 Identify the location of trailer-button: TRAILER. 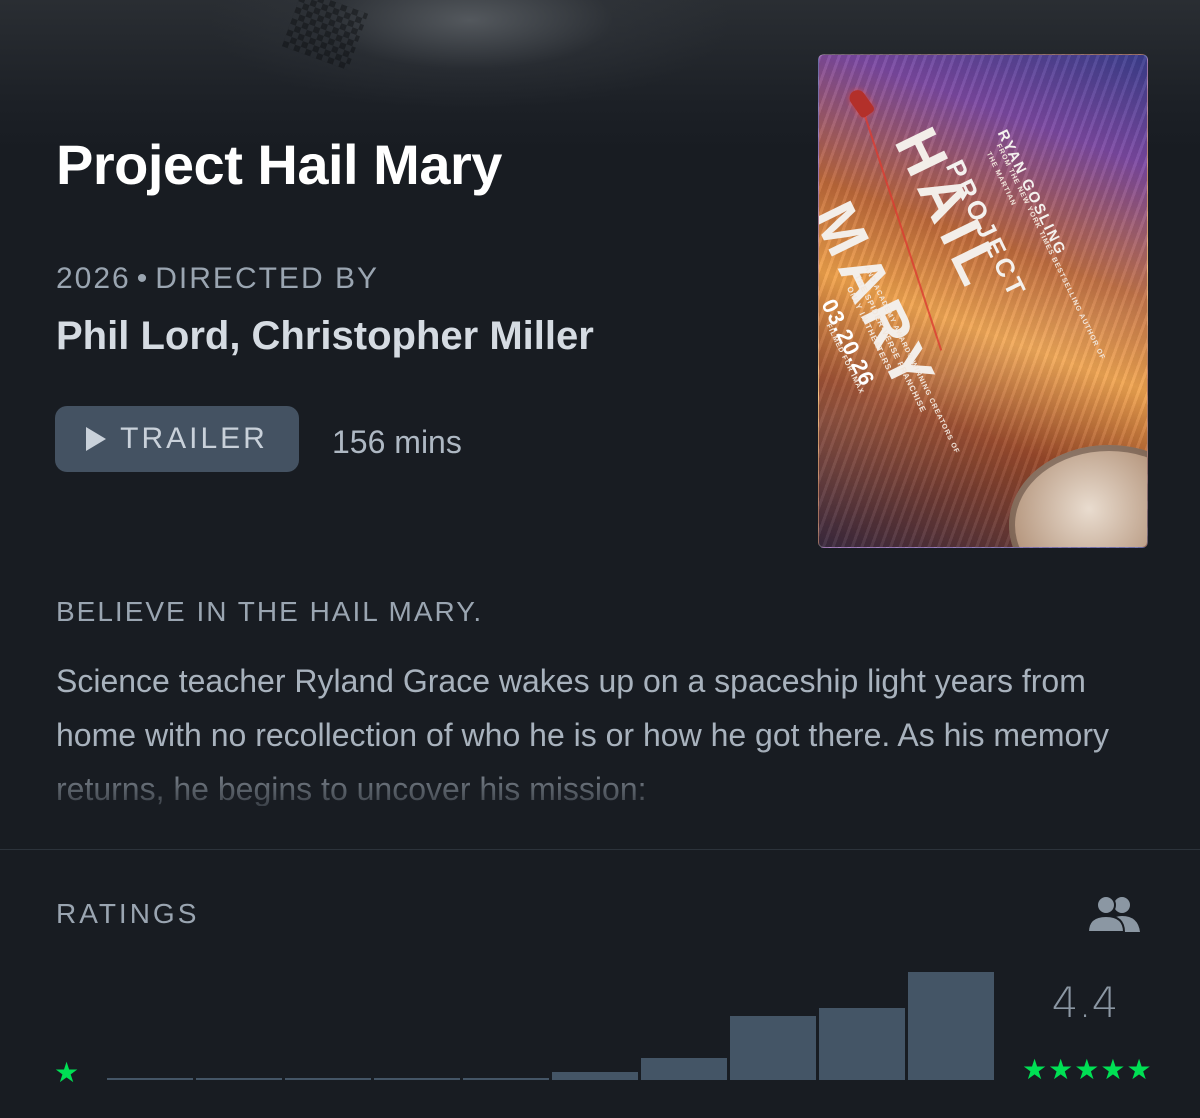
(177, 439).